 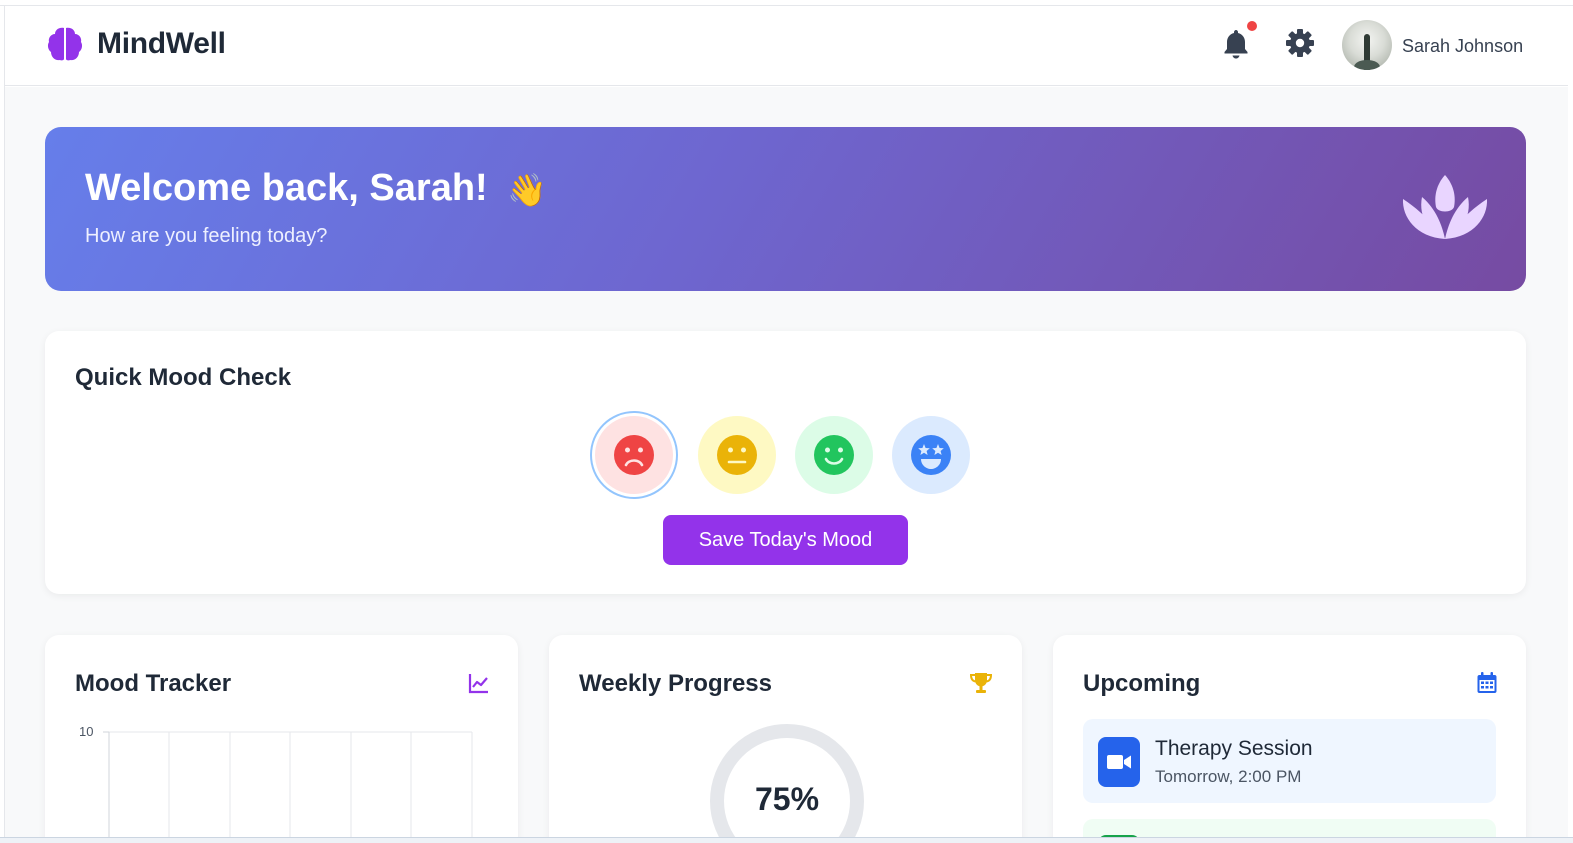 I want to click on event-title: Therapy Session, so click(x=1234, y=748).